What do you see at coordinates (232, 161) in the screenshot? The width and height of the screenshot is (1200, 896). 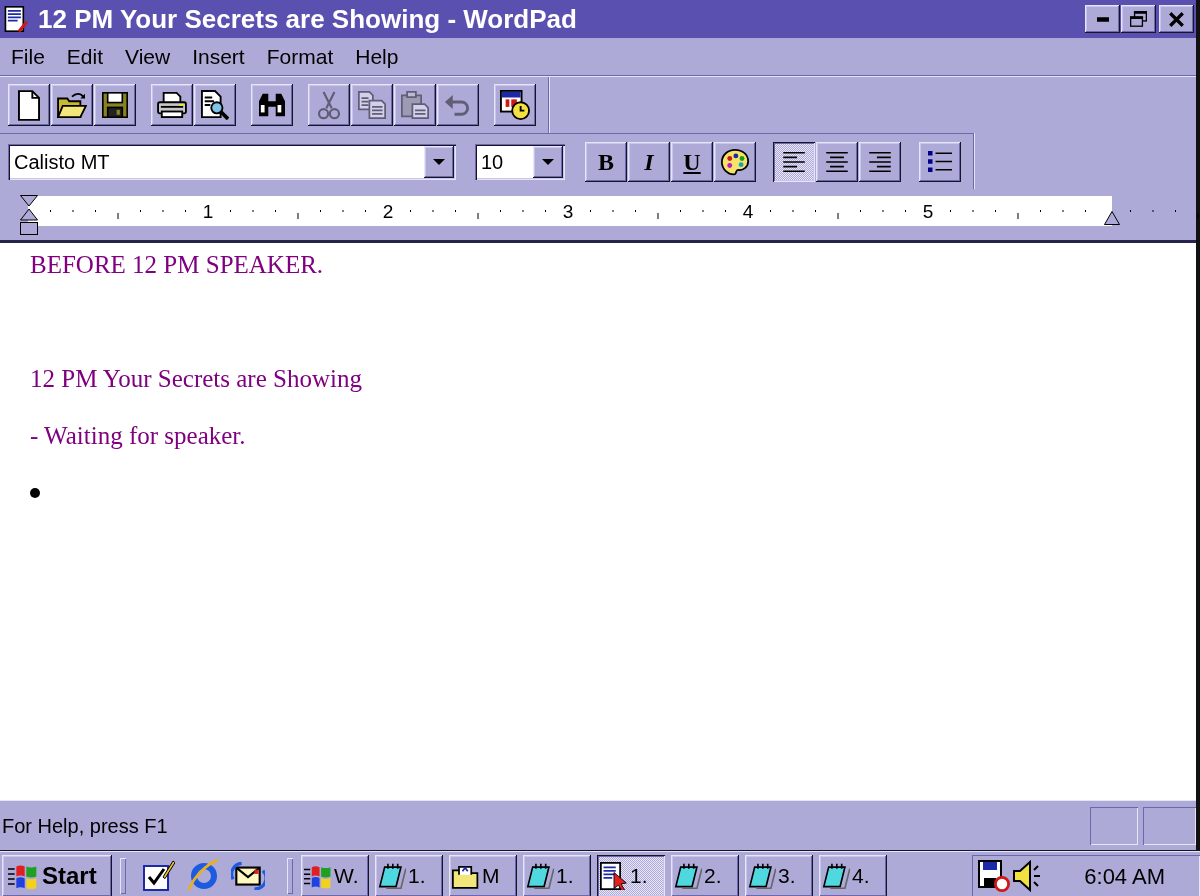 I see `font-field: Calisto MT` at bounding box center [232, 161].